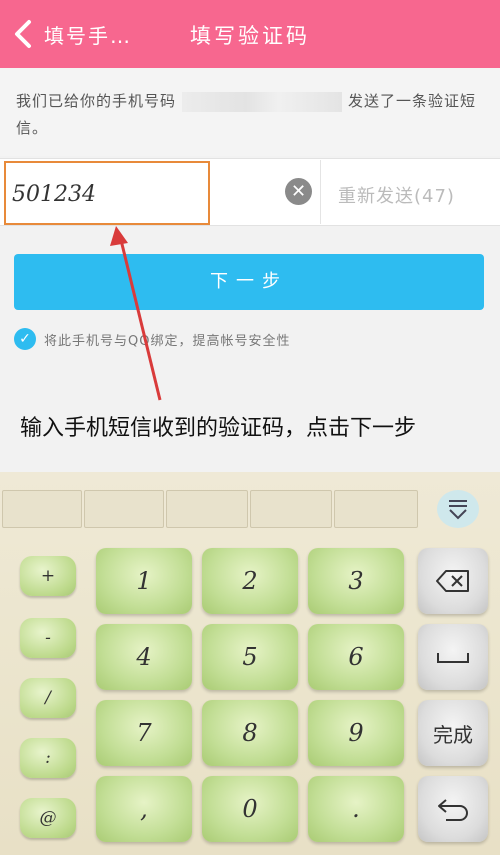 This screenshot has width=500, height=855. What do you see at coordinates (250, 733) in the screenshot?
I see `key-8: 8` at bounding box center [250, 733].